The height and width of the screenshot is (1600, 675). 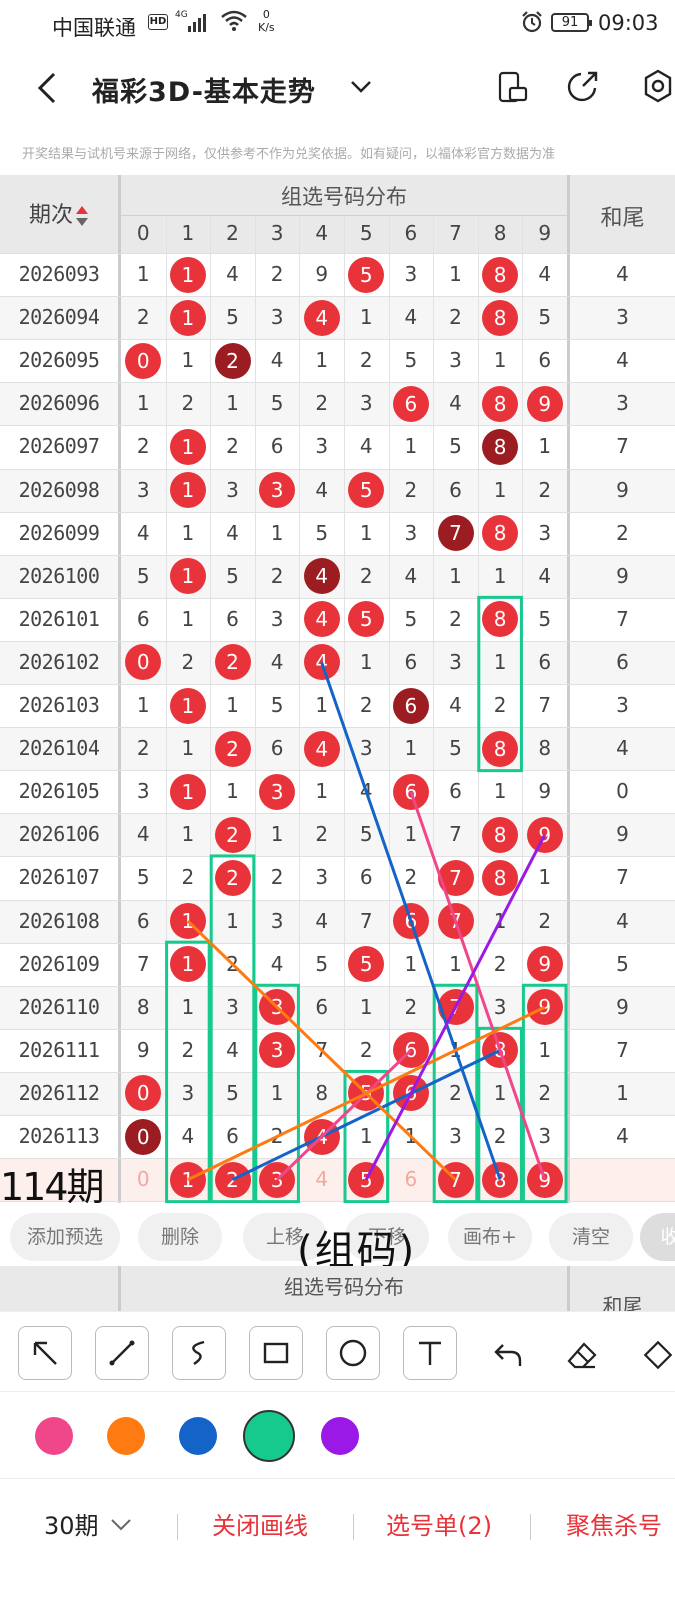 What do you see at coordinates (353, 1353) in the screenshot?
I see `circle-tool-icon` at bounding box center [353, 1353].